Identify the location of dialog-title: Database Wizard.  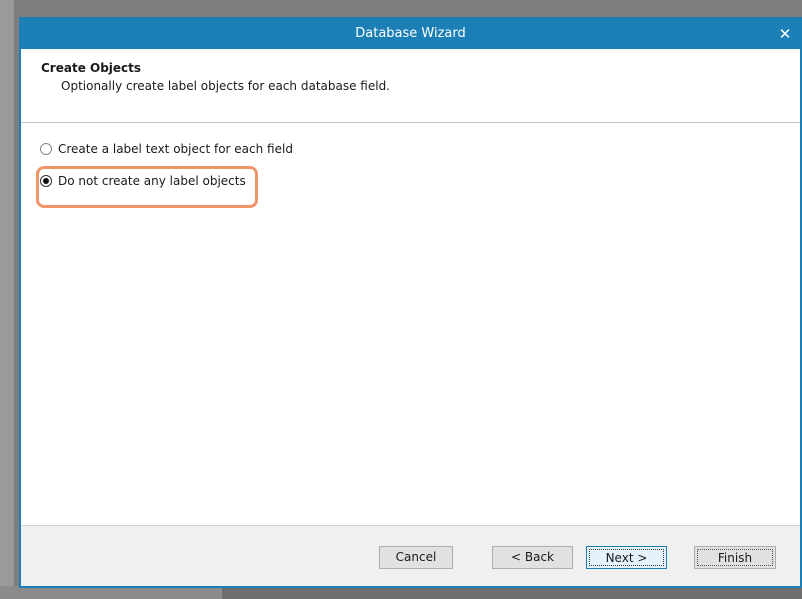
(410, 33).